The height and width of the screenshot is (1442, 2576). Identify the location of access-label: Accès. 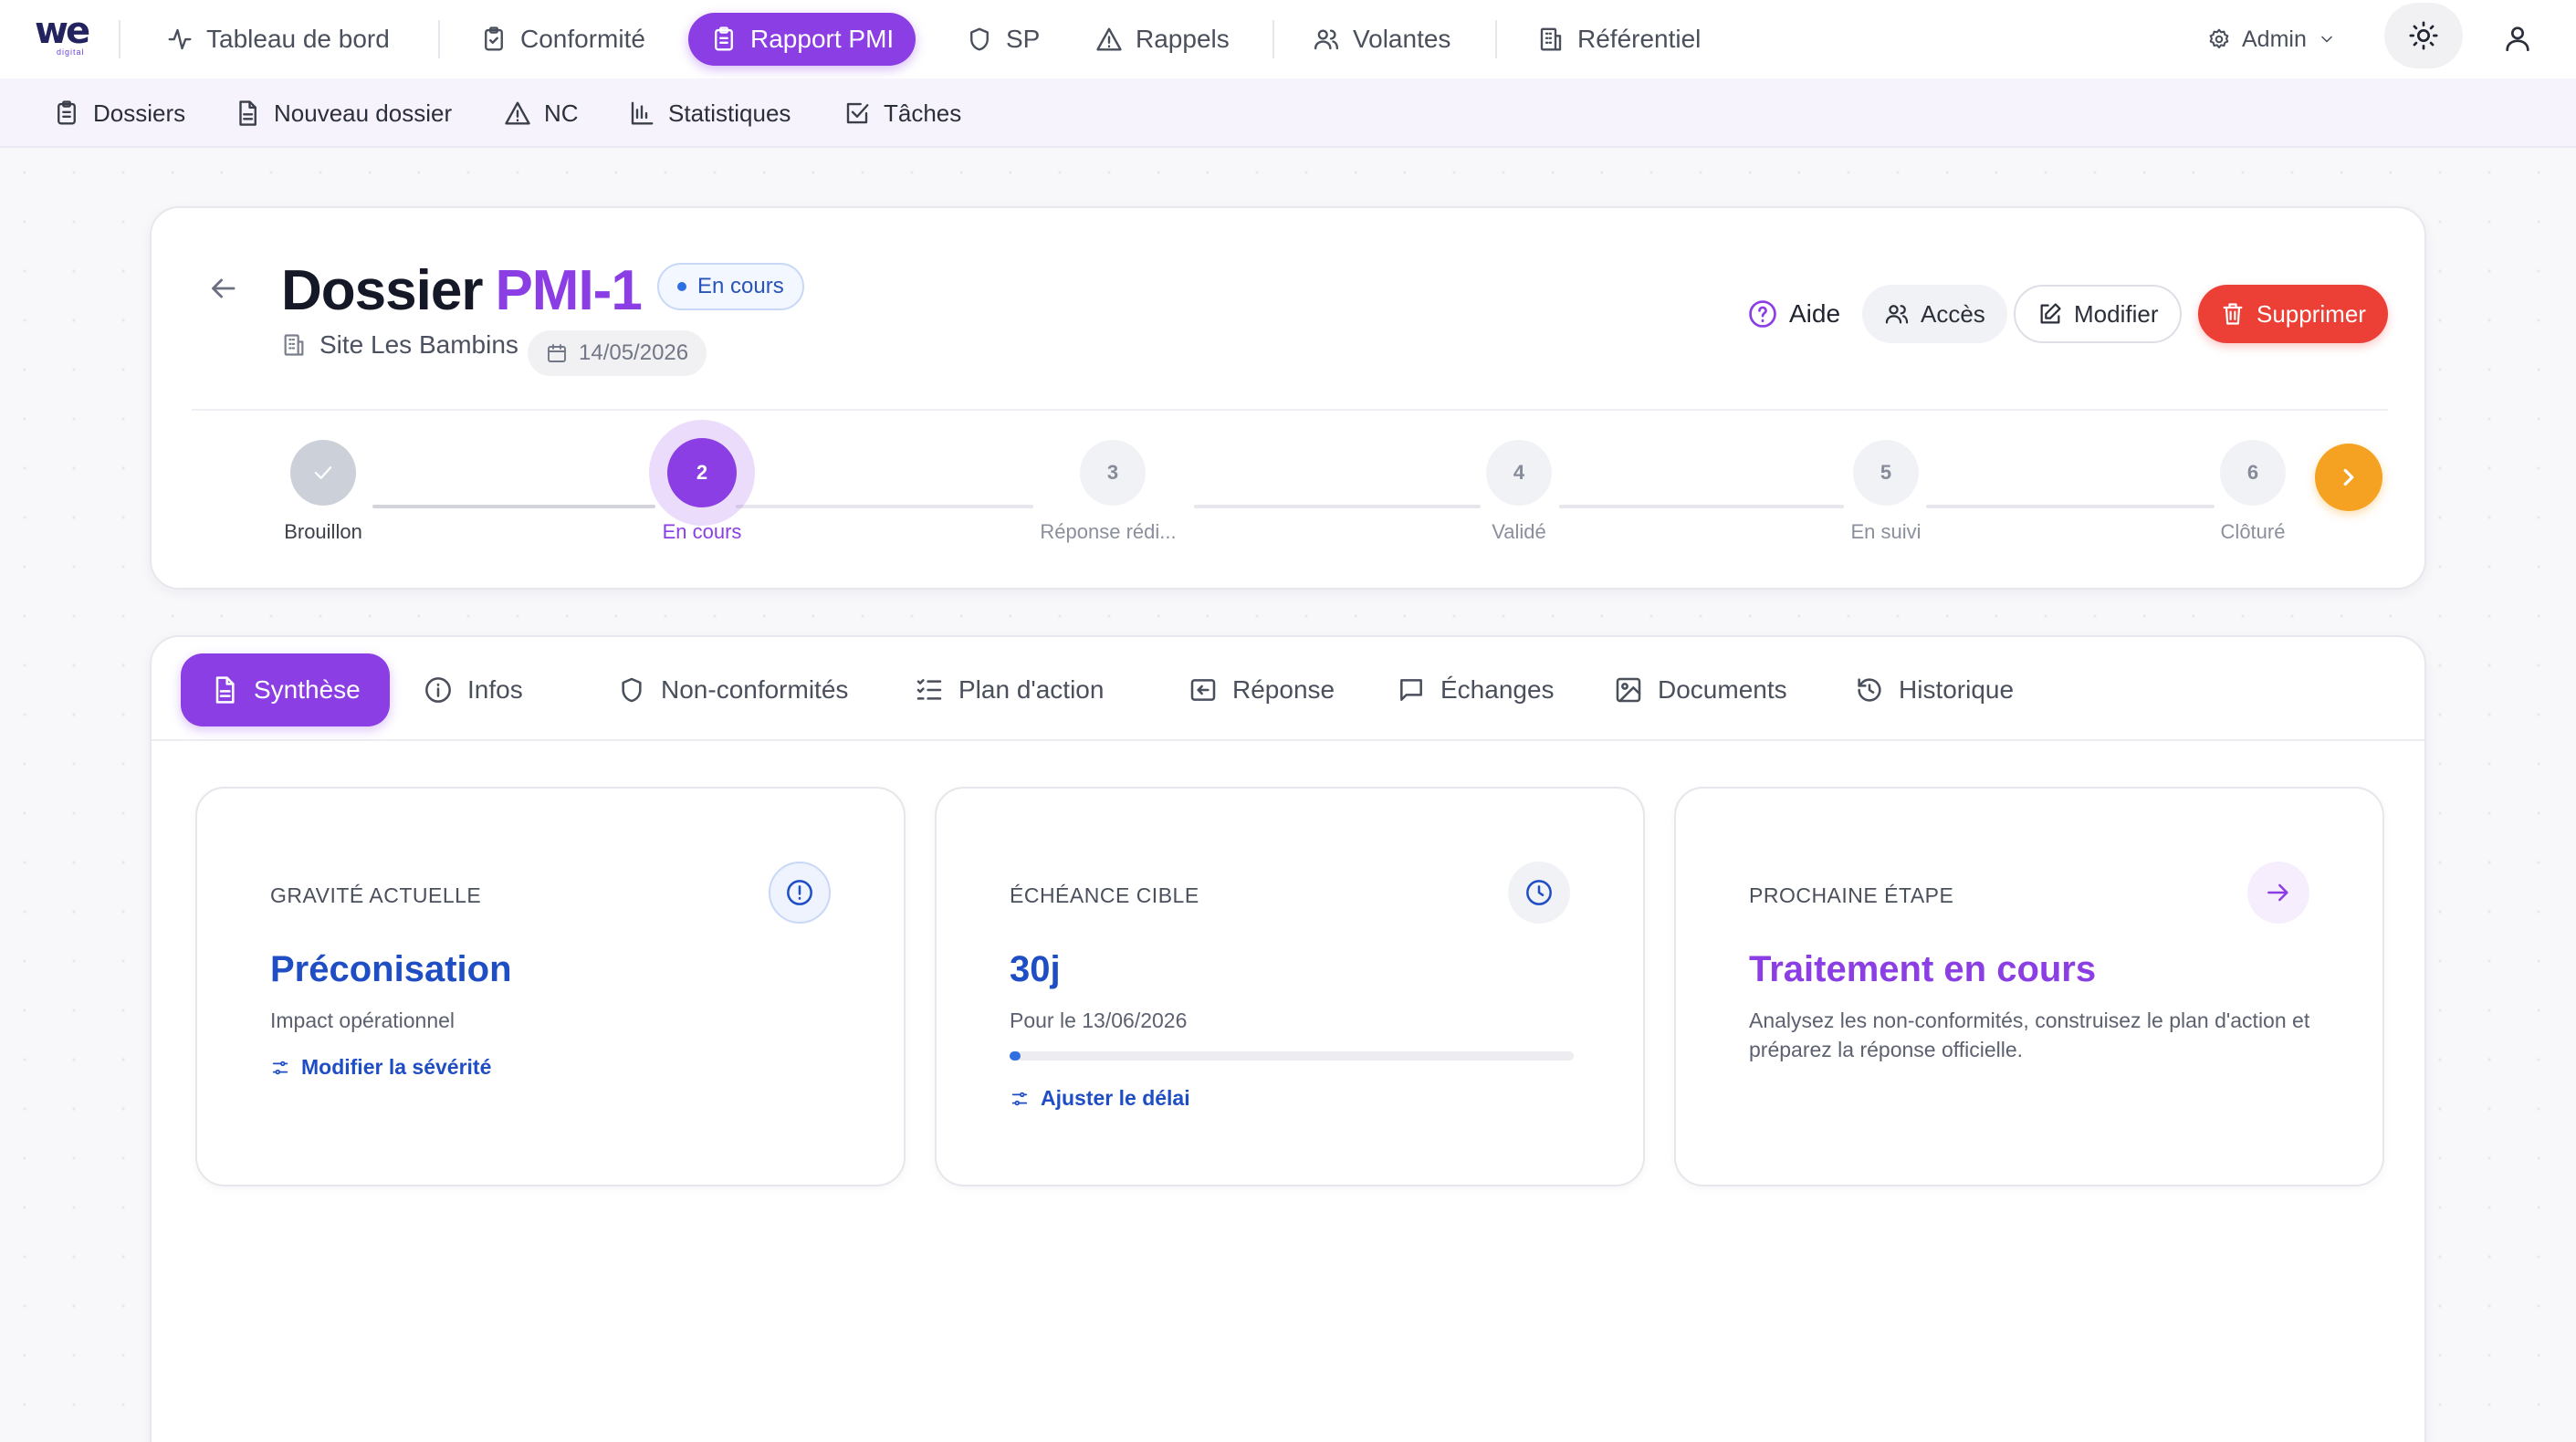
(1953, 313).